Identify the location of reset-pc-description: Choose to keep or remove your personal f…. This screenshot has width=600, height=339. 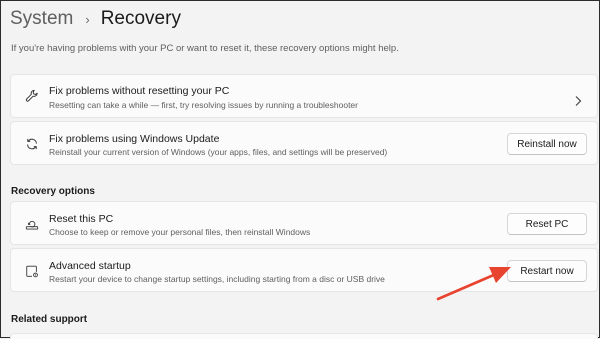
(180, 232).